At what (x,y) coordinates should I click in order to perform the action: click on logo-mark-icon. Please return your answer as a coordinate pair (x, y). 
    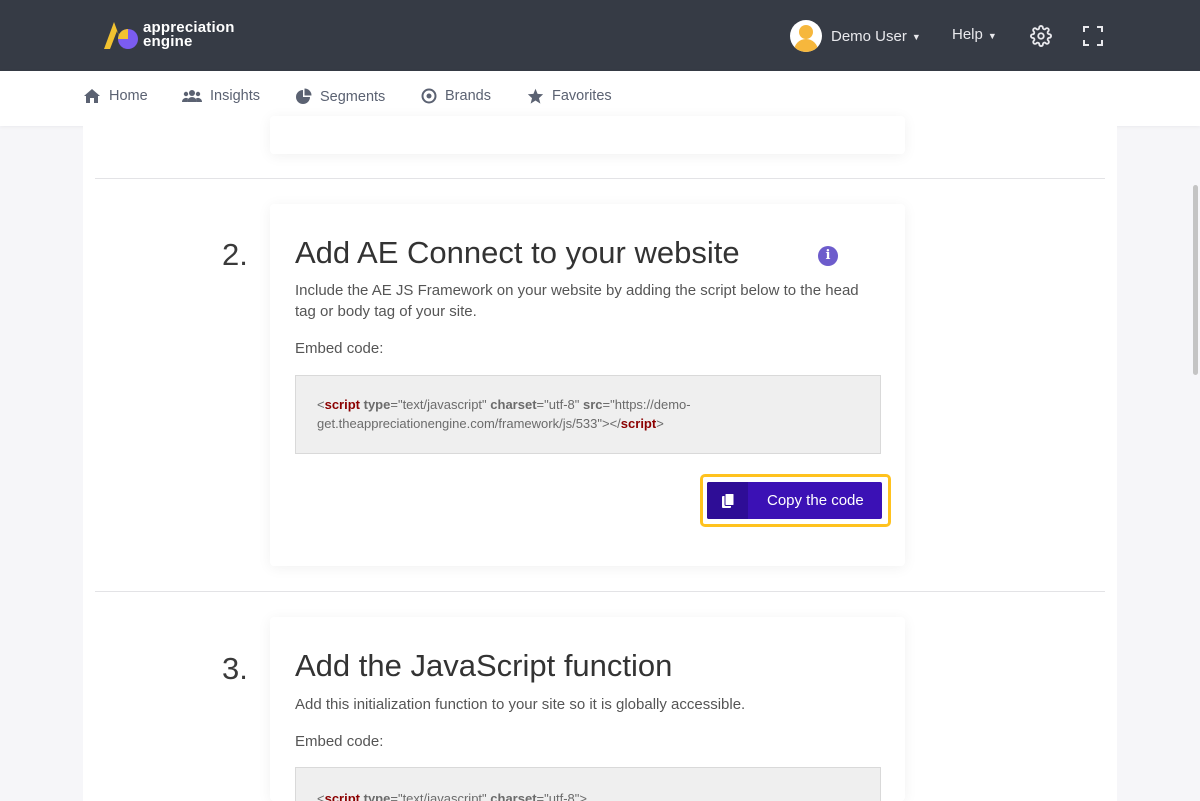
    Looking at the image, I should click on (121, 35).